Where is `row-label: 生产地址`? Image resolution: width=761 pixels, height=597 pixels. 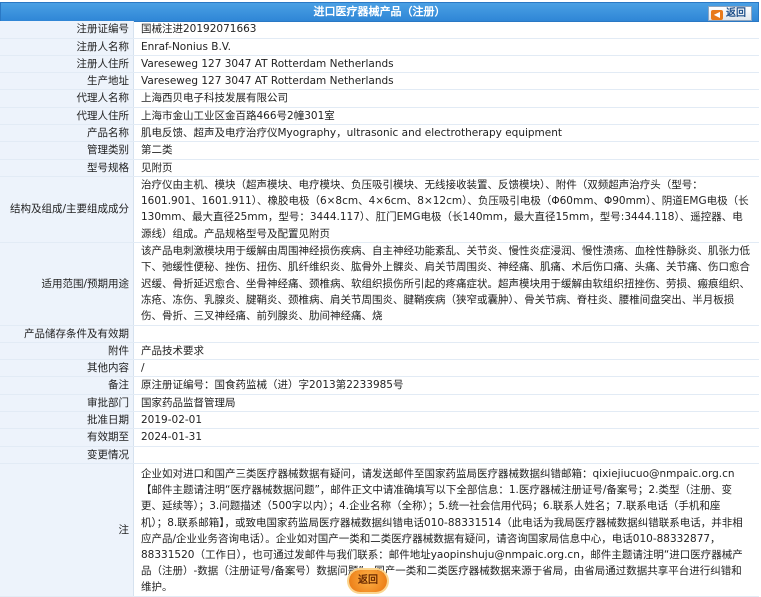
row-label: 生产地址 is located at coordinates (67, 81).